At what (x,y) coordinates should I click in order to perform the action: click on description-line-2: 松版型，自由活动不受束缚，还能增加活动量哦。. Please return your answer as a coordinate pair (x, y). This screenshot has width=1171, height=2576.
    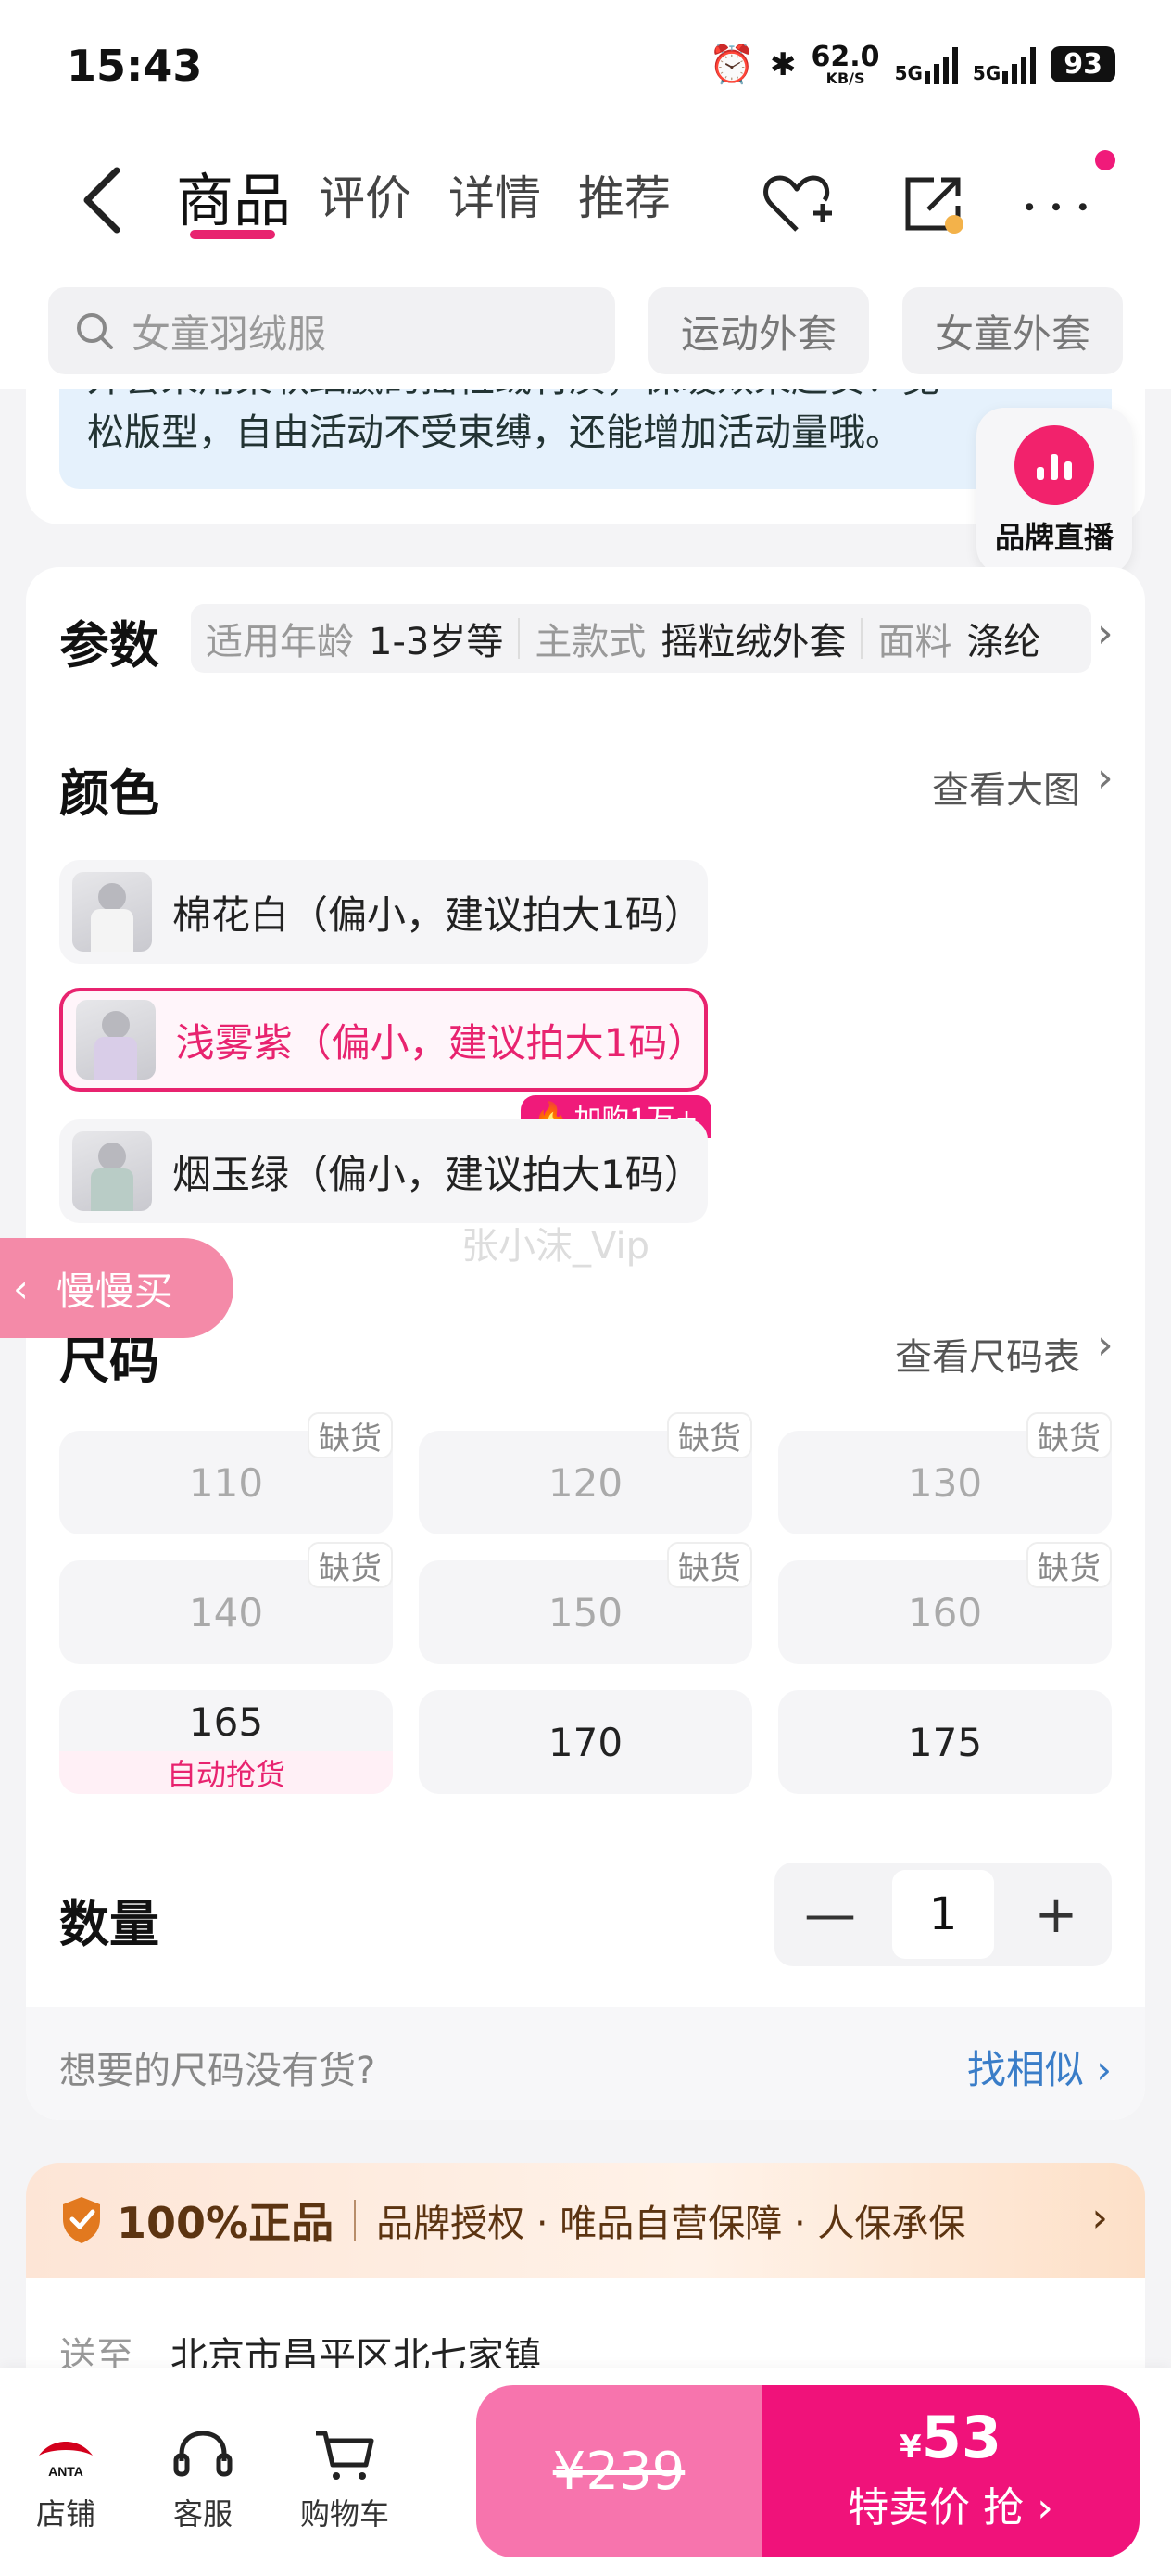
    Looking at the image, I should click on (495, 432).